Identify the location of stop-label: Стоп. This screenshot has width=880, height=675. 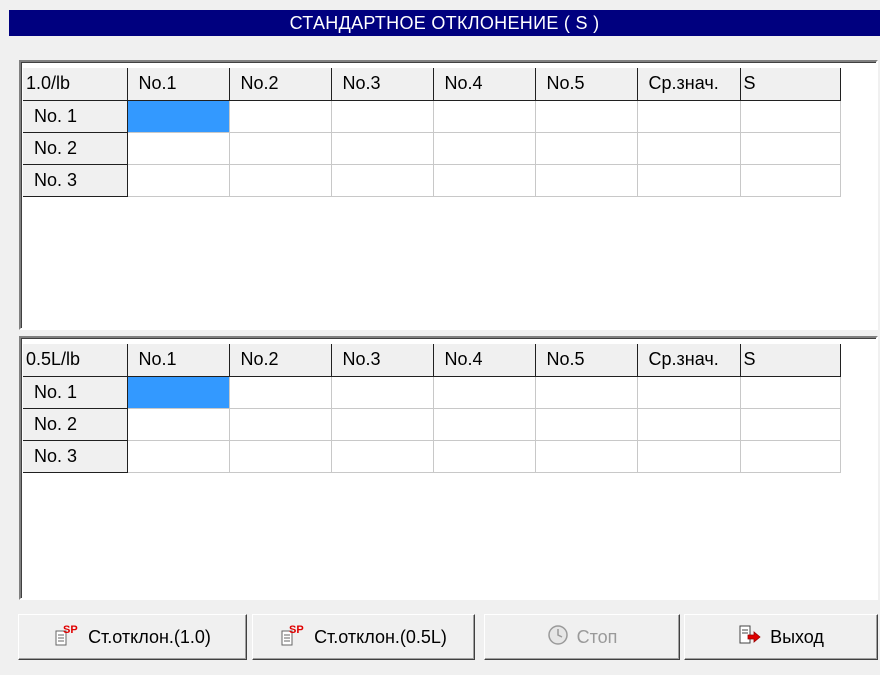
(597, 636).